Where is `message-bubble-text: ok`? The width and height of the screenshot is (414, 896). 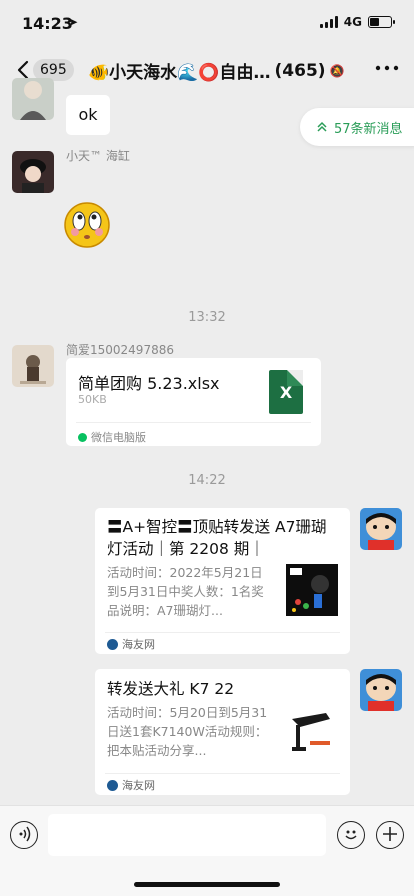
message-bubble-text: ok is located at coordinates (88, 115).